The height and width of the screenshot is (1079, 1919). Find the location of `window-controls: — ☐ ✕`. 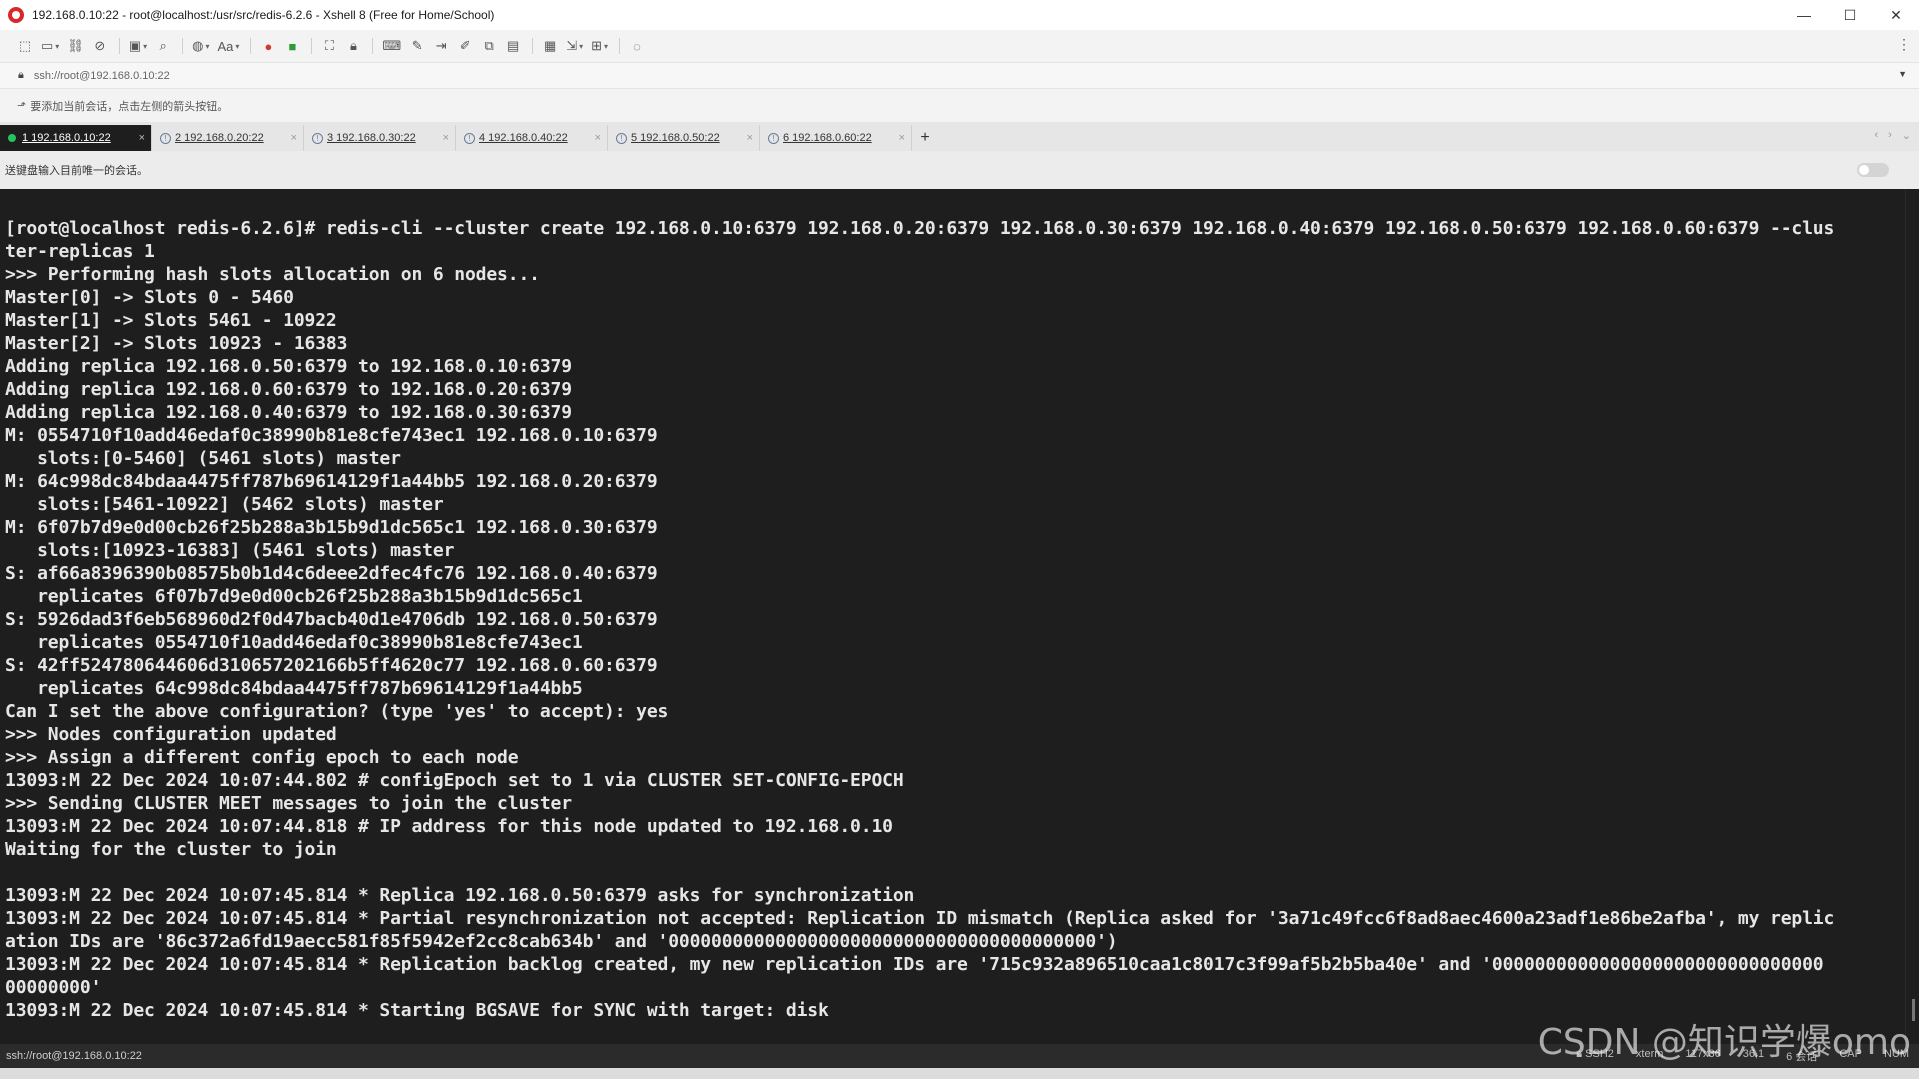

window-controls: — ☐ ✕ is located at coordinates (1850, 15).